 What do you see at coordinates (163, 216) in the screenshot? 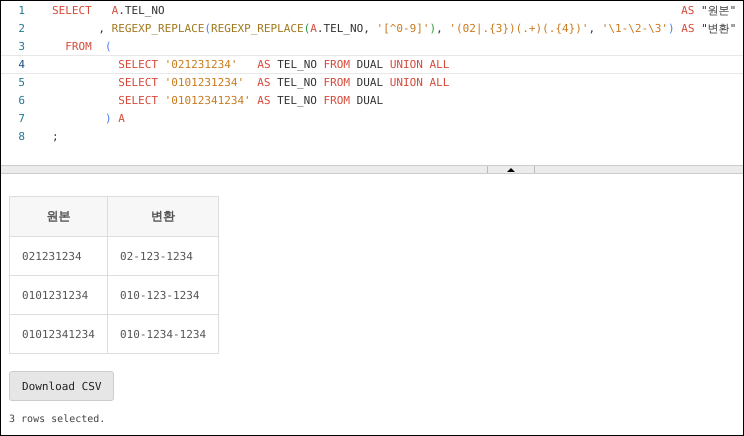
I see `column-header: 변환` at bounding box center [163, 216].